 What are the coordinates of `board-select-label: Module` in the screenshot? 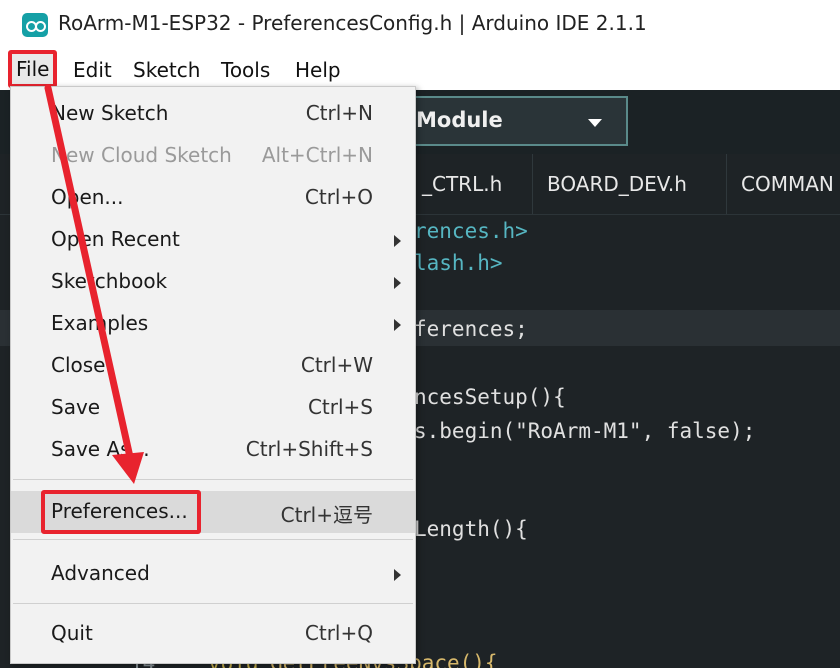 It's located at (459, 120).